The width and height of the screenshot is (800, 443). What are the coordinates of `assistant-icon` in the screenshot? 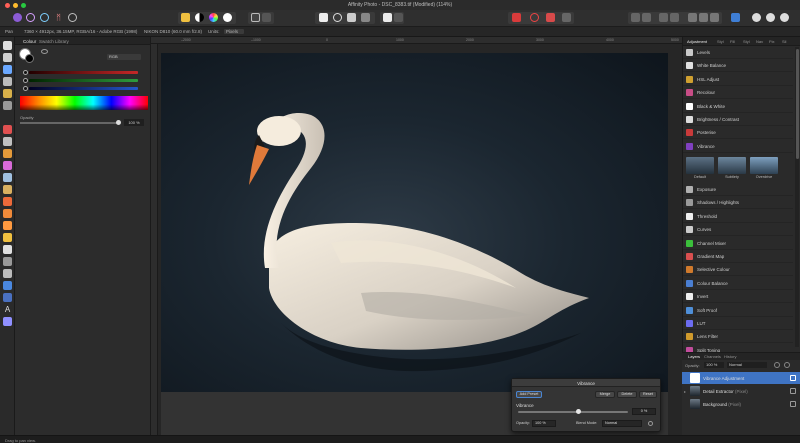 It's located at (534, 17).